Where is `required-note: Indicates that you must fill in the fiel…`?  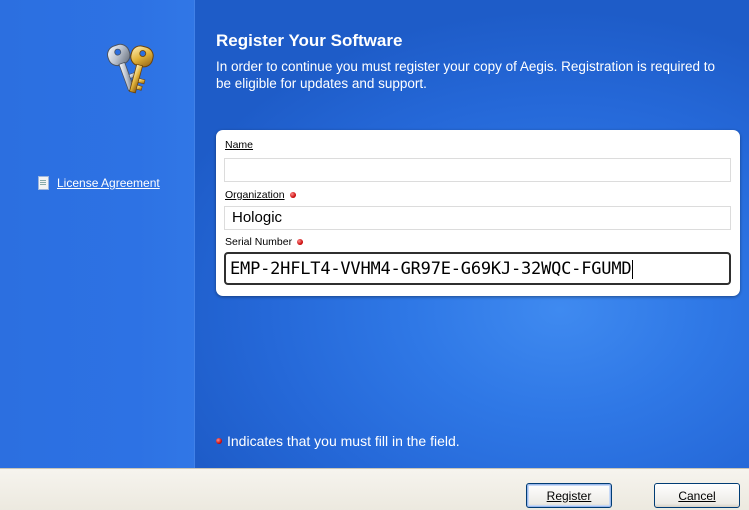
required-note: Indicates that you must fill in the fiel… is located at coordinates (338, 441).